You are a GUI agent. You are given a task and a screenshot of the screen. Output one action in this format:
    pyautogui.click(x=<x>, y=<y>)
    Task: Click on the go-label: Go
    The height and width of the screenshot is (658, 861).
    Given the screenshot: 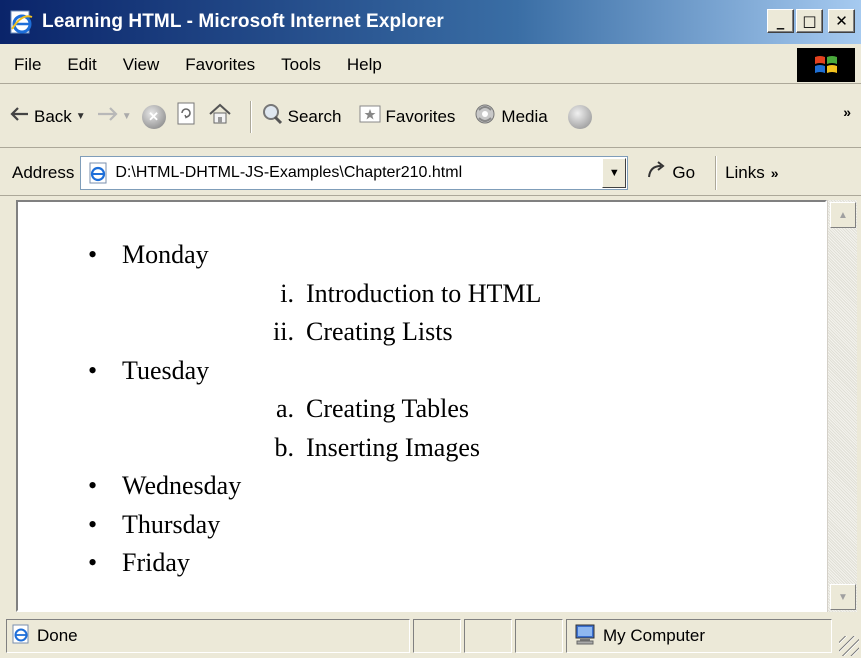 What is the action you would take?
    pyautogui.click(x=684, y=172)
    